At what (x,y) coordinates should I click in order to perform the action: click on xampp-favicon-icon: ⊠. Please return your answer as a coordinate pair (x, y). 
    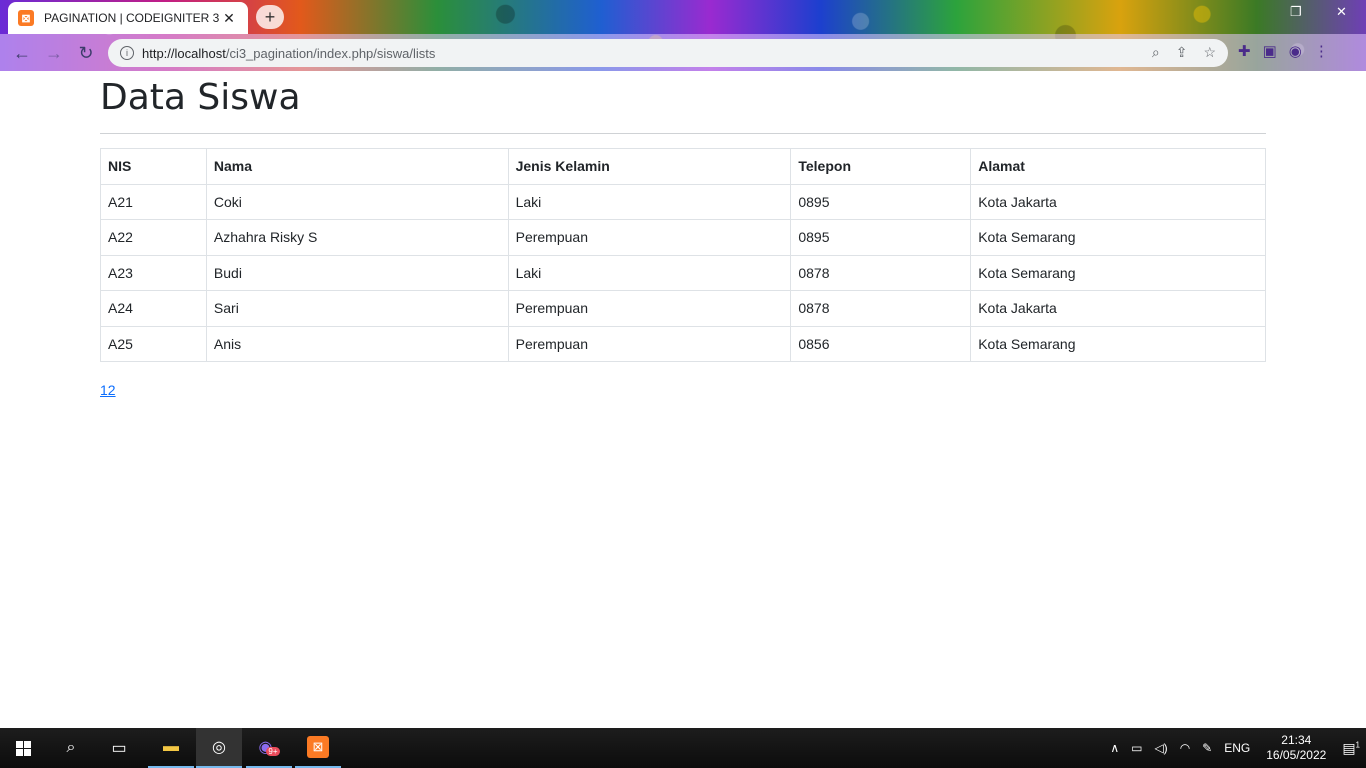
    Looking at the image, I should click on (26, 18).